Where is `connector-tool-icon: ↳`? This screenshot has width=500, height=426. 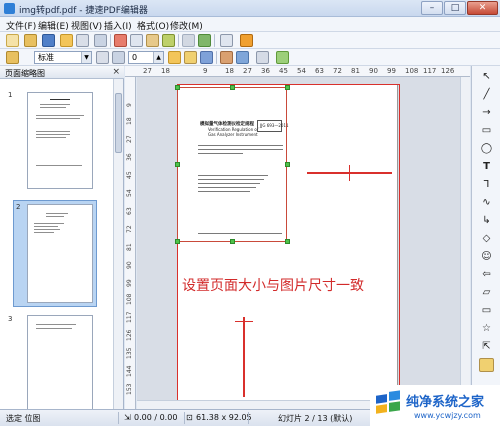
connector-tool-icon: ↳ is located at coordinates (486, 221).